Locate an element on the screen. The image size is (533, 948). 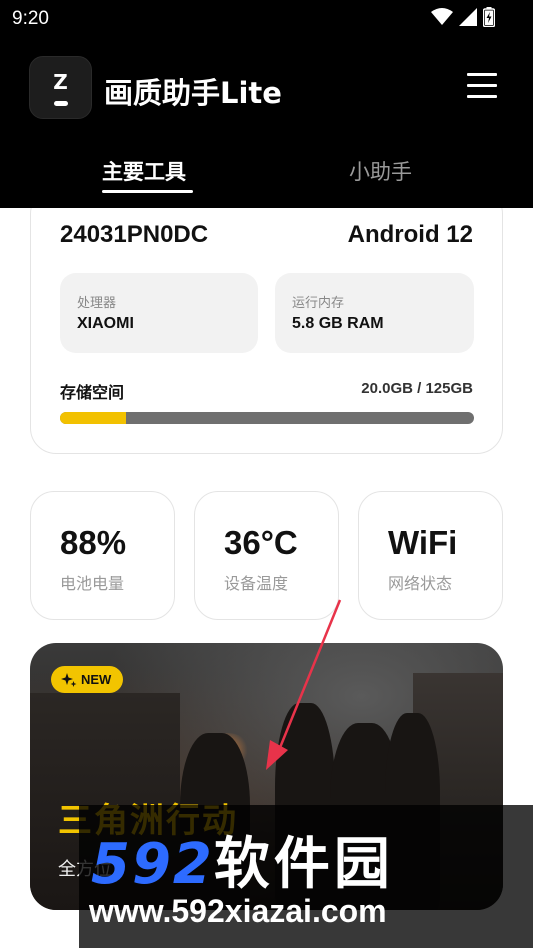
android-version: Android 12 is located at coordinates (410, 234).